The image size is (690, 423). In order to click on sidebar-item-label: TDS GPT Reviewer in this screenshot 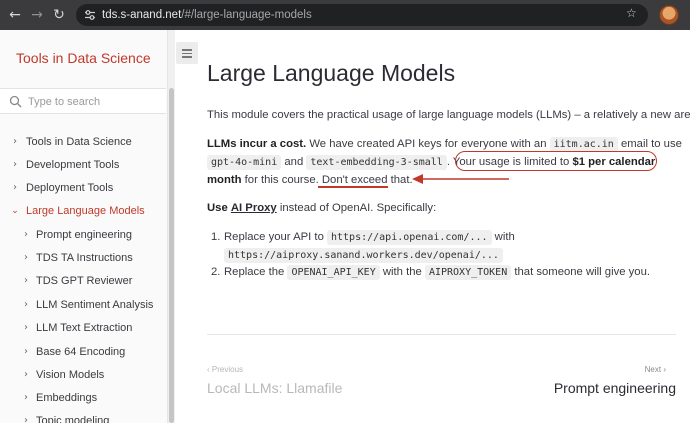, I will do `click(84, 281)`.